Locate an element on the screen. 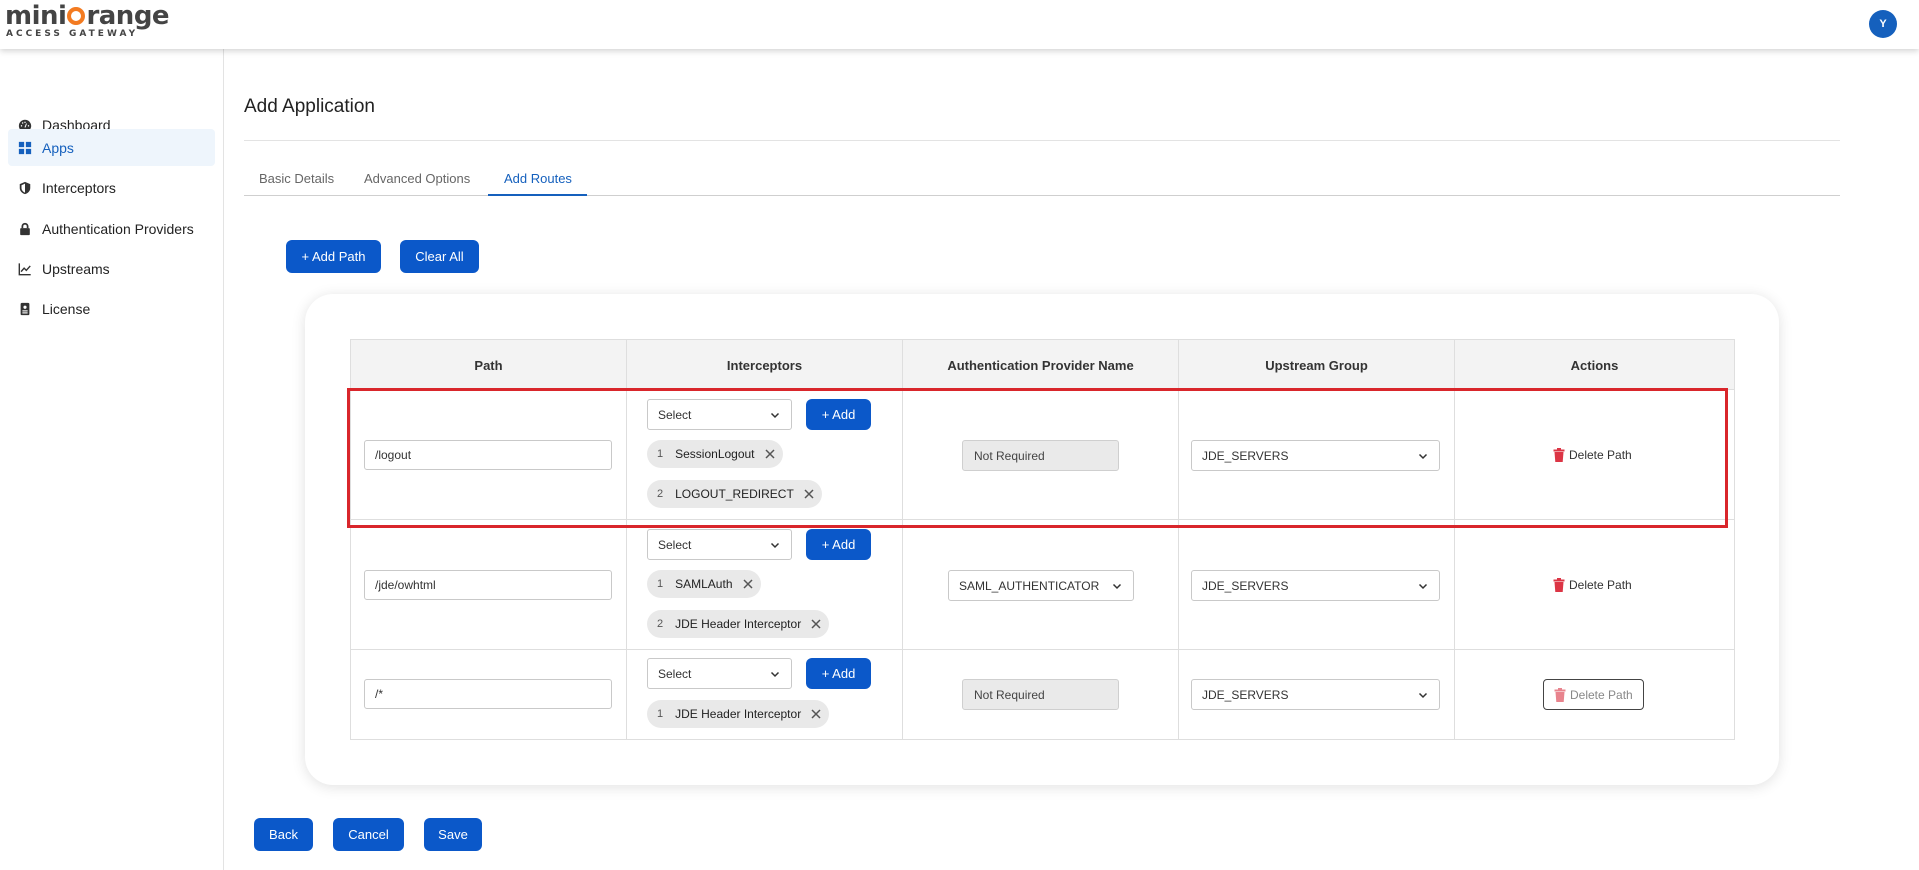 This screenshot has height=870, width=1919. column-header-upstream-group: Upstream Group is located at coordinates (1317, 365).